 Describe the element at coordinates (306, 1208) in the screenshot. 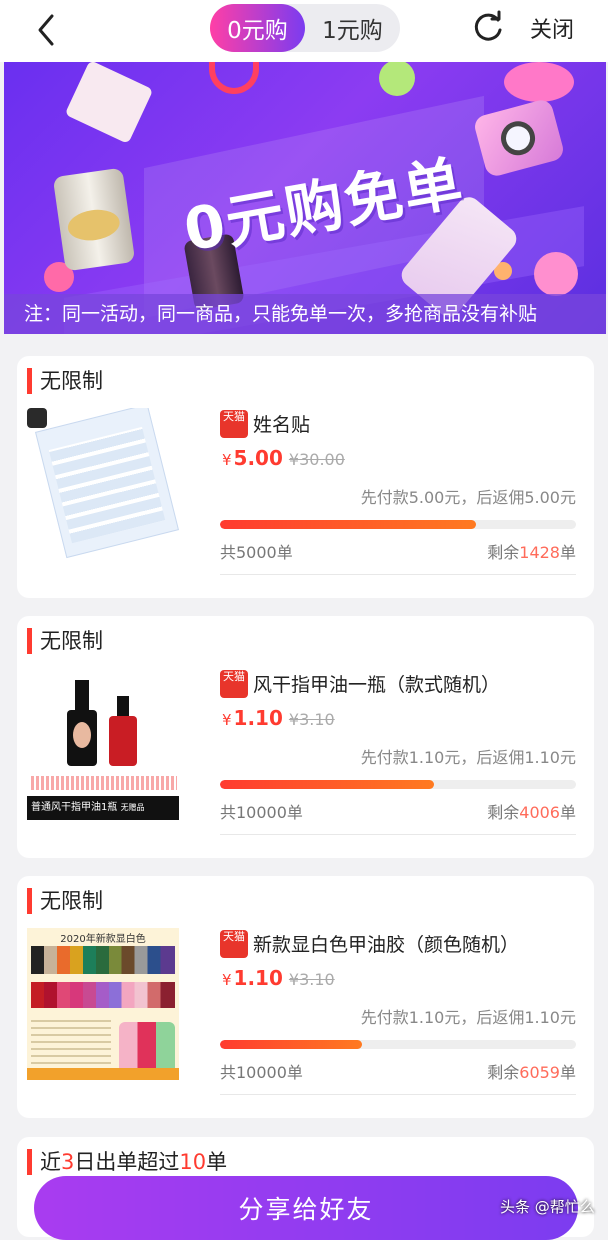

I see `share-button: 分享给好友` at that location.